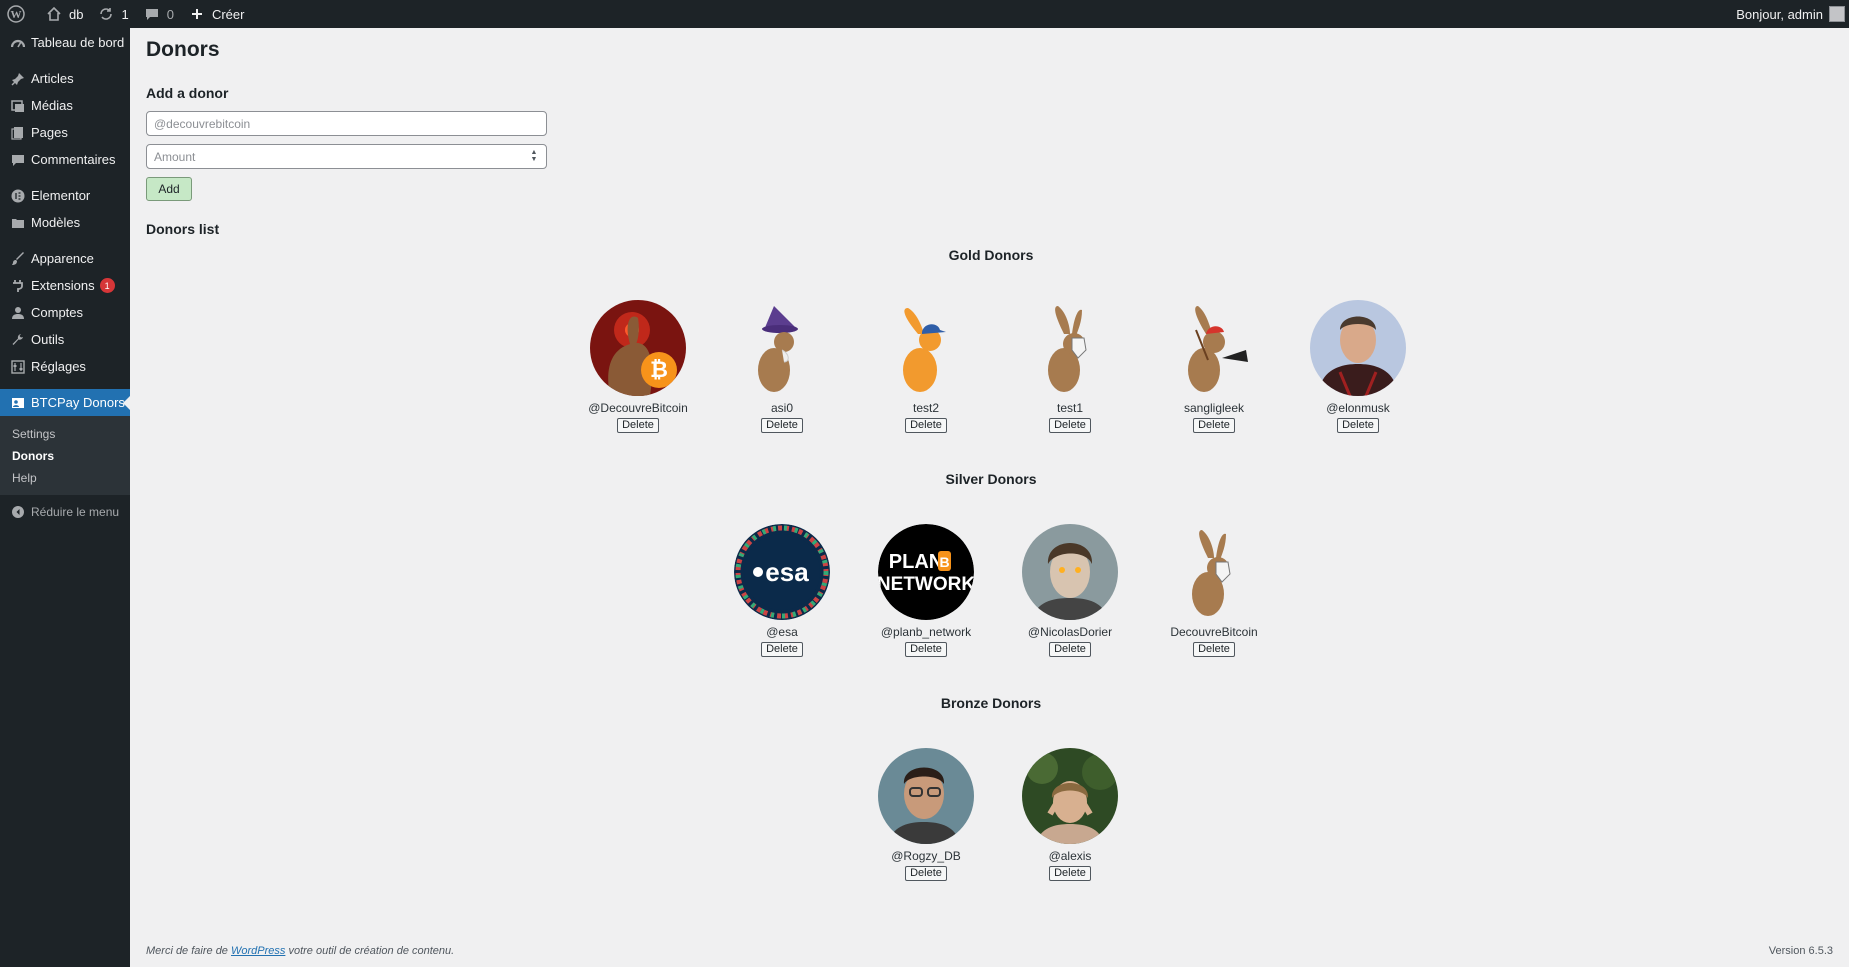 The image size is (1849, 967). What do you see at coordinates (65, 78) in the screenshot?
I see `sidebar-item-articles: Articles` at bounding box center [65, 78].